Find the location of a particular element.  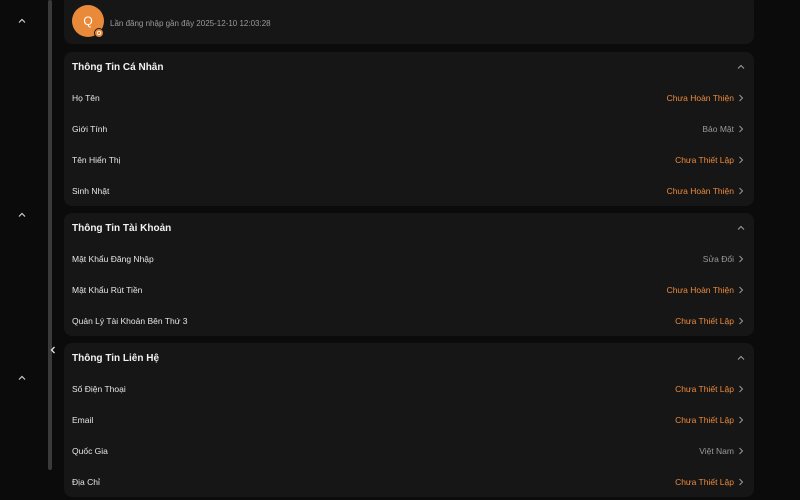

section-header: Thông Tin Tài Khoản is located at coordinates (409, 228).